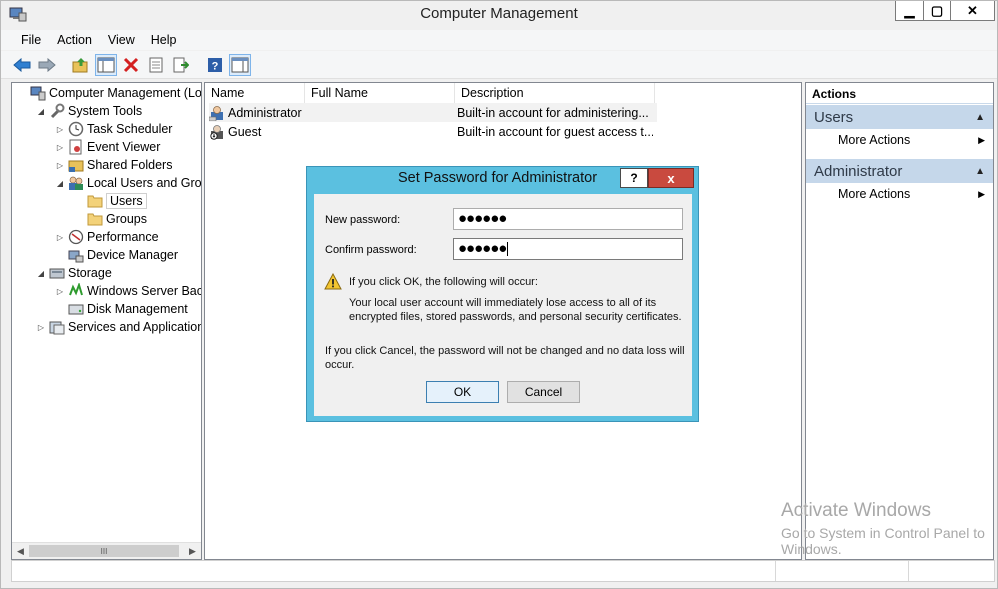 The height and width of the screenshot is (589, 998). Describe the element at coordinates (105, 111) in the screenshot. I see `tree-item-label: System Tools` at that location.